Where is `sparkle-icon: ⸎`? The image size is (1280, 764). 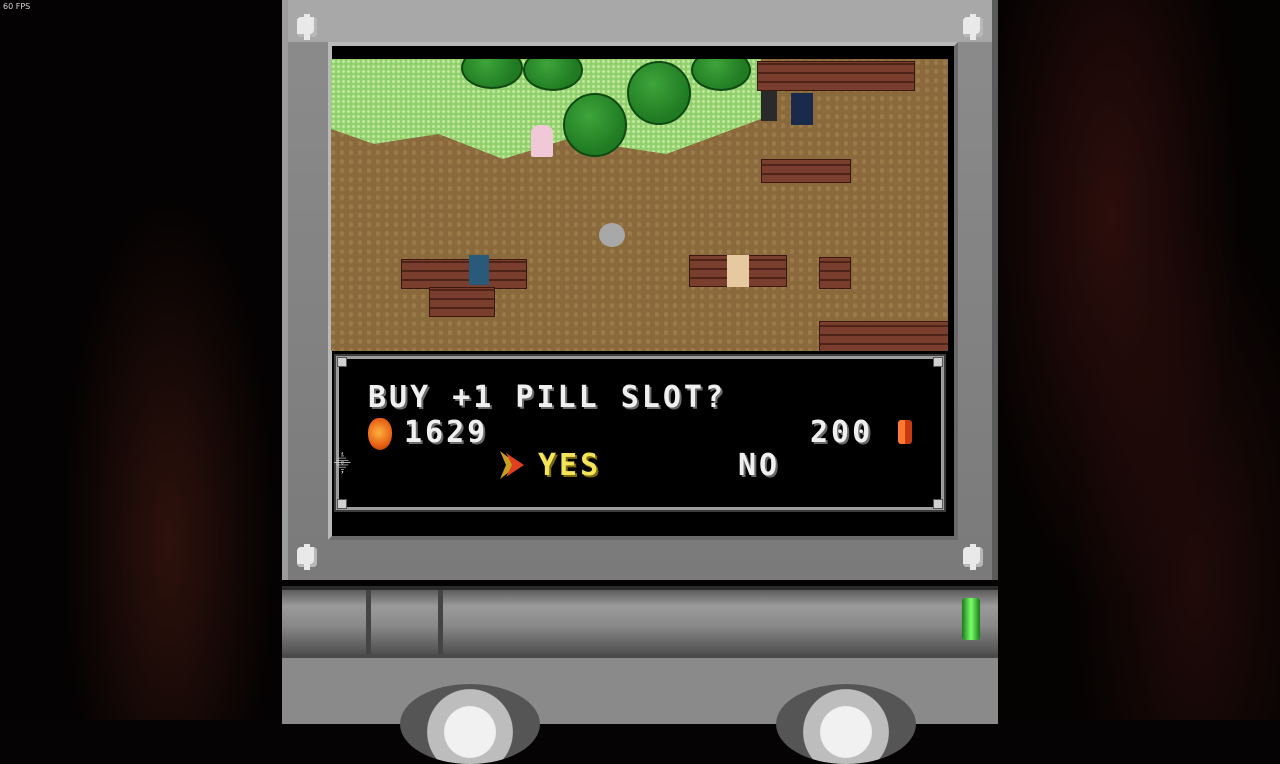
sparkle-icon: ⸎ is located at coordinates (342, 463).